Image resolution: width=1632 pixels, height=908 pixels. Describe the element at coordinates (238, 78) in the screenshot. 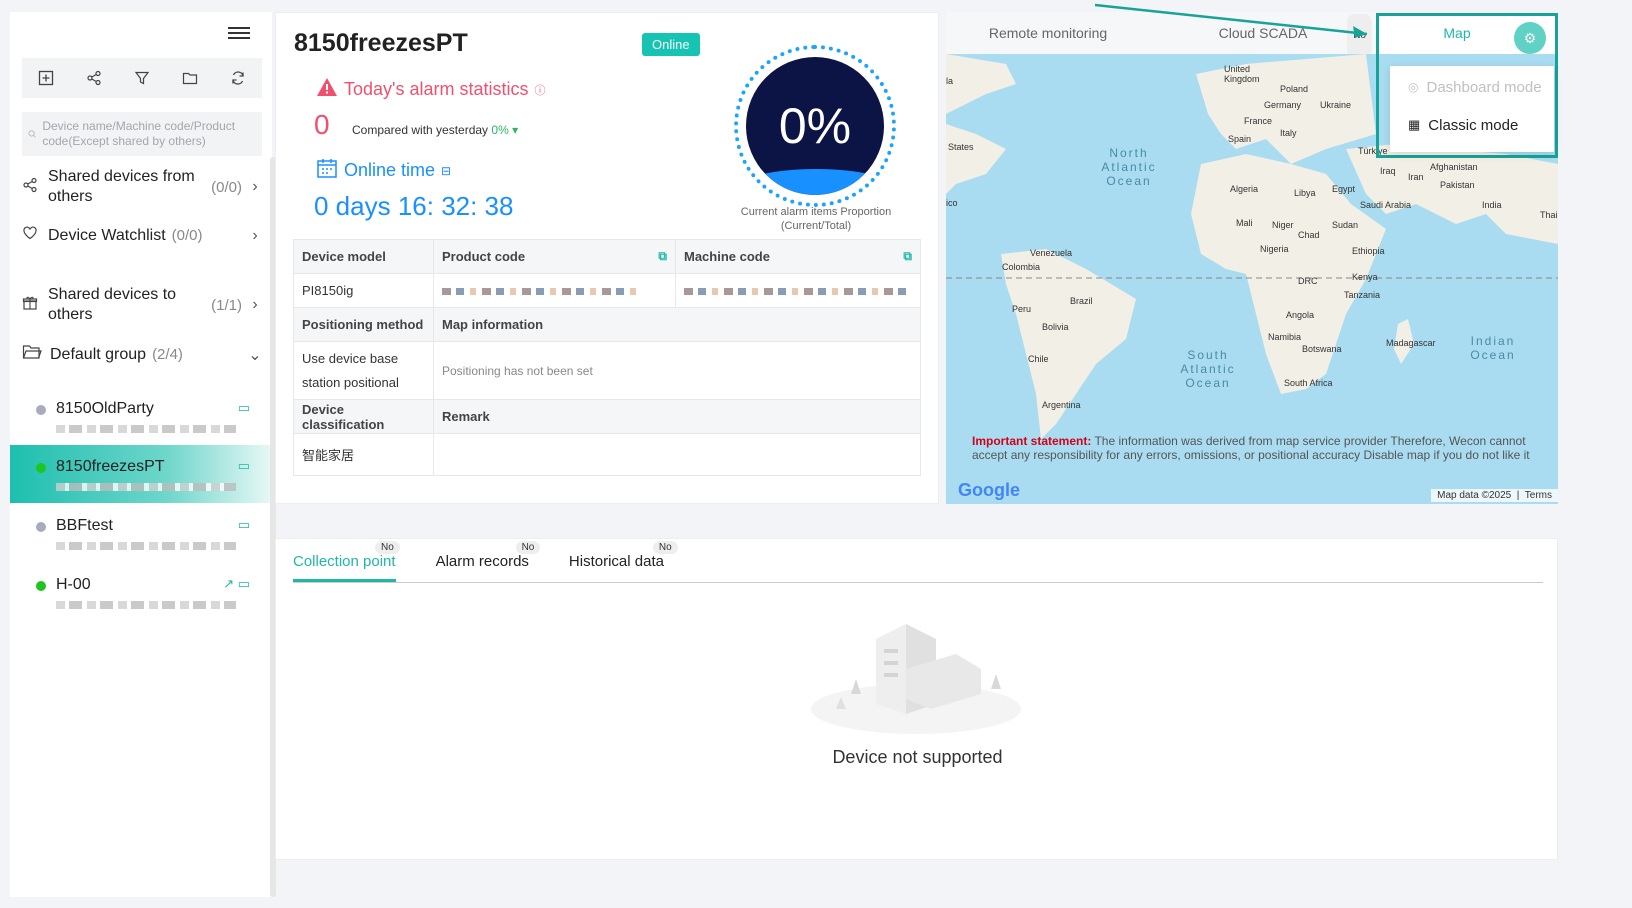

I see `refresh-icon` at that location.